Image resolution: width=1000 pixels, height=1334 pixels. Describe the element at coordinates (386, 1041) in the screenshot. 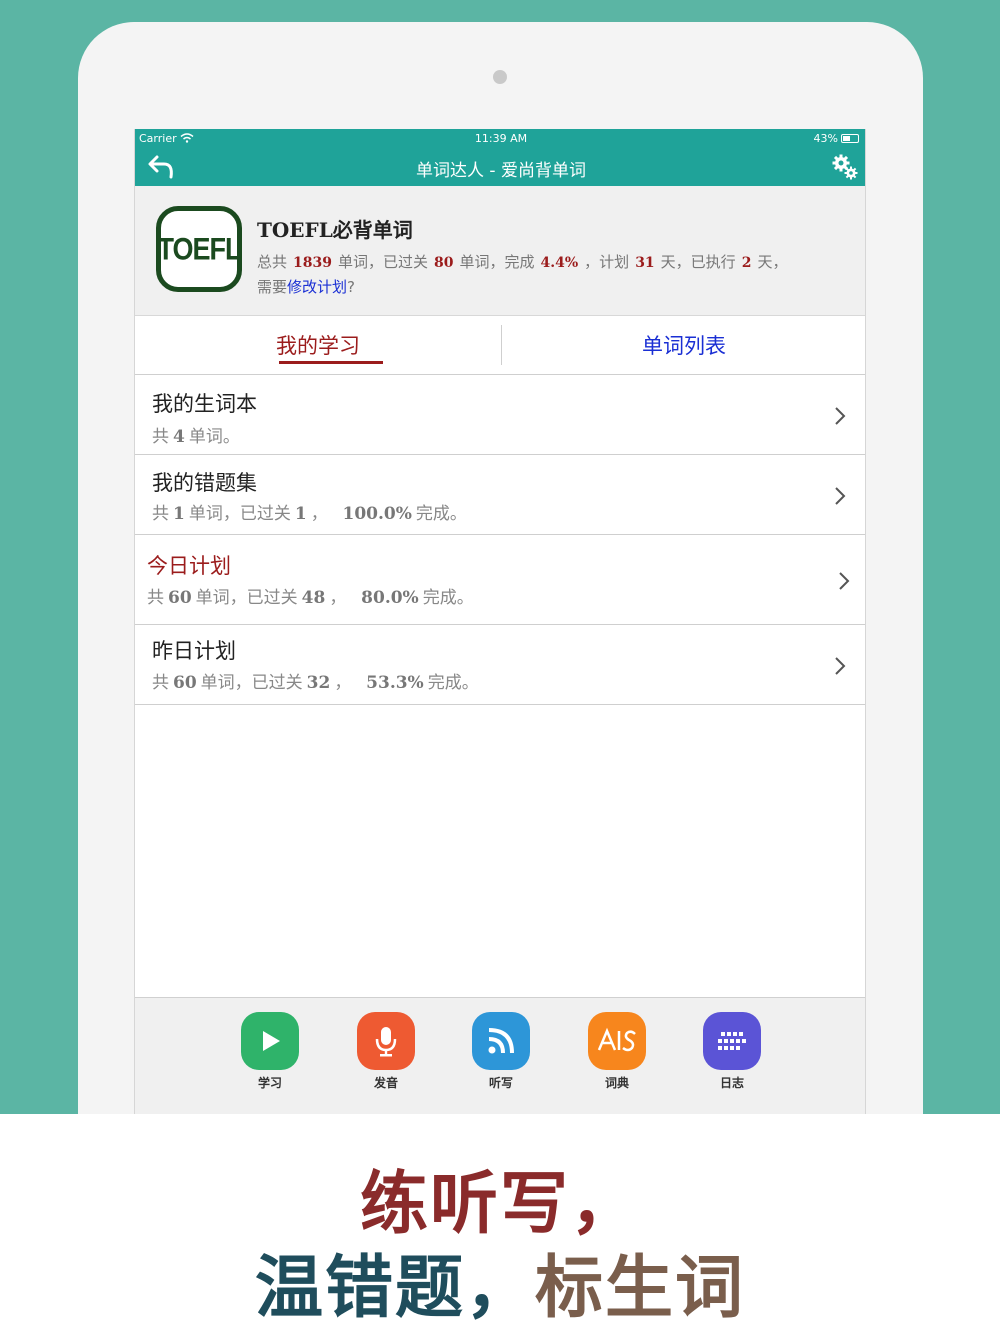

I see `microphone-icon` at that location.